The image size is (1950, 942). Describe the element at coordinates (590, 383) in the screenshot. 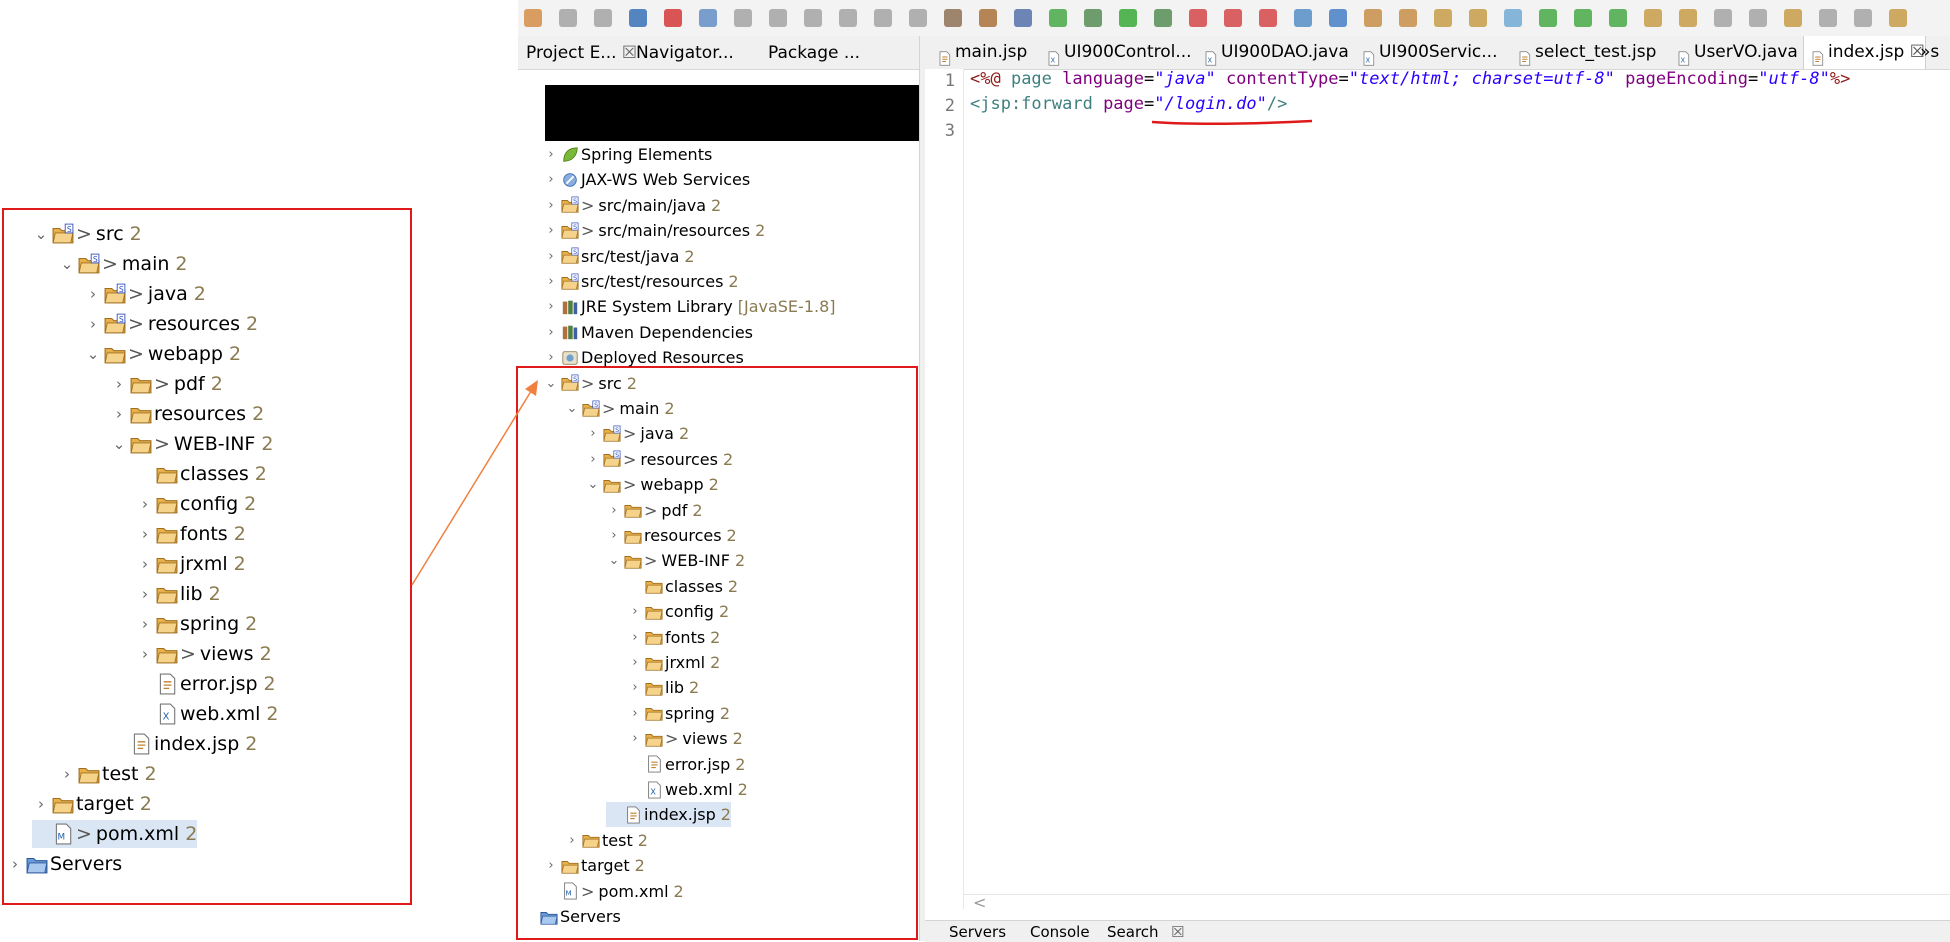

I see `project-tree-node: ⌄ S > src 2` at that location.